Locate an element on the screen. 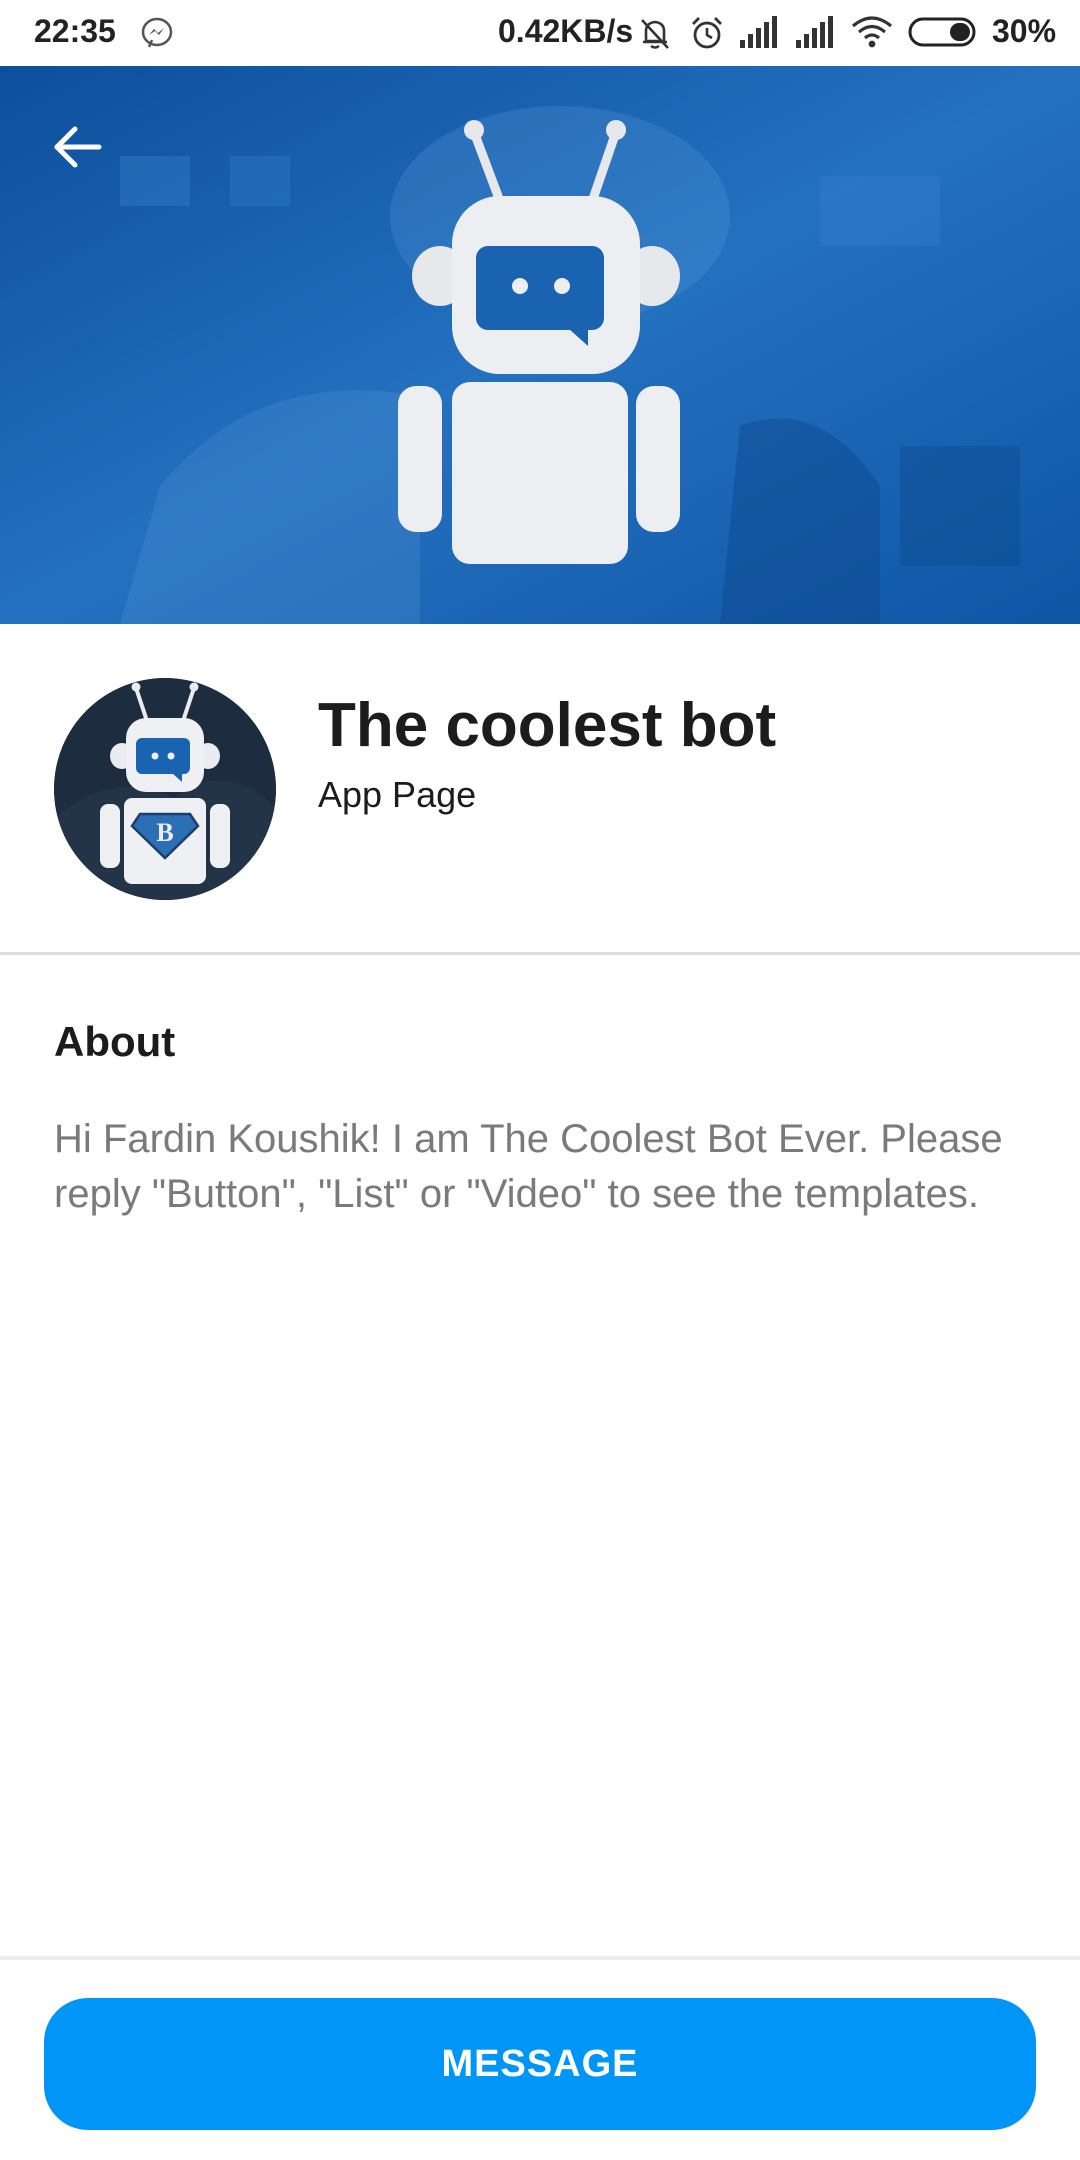 Image resolution: width=1080 pixels, height=2160 pixels. status-bar: 22:35 0.42KB/s 30% is located at coordinates (540, 33).